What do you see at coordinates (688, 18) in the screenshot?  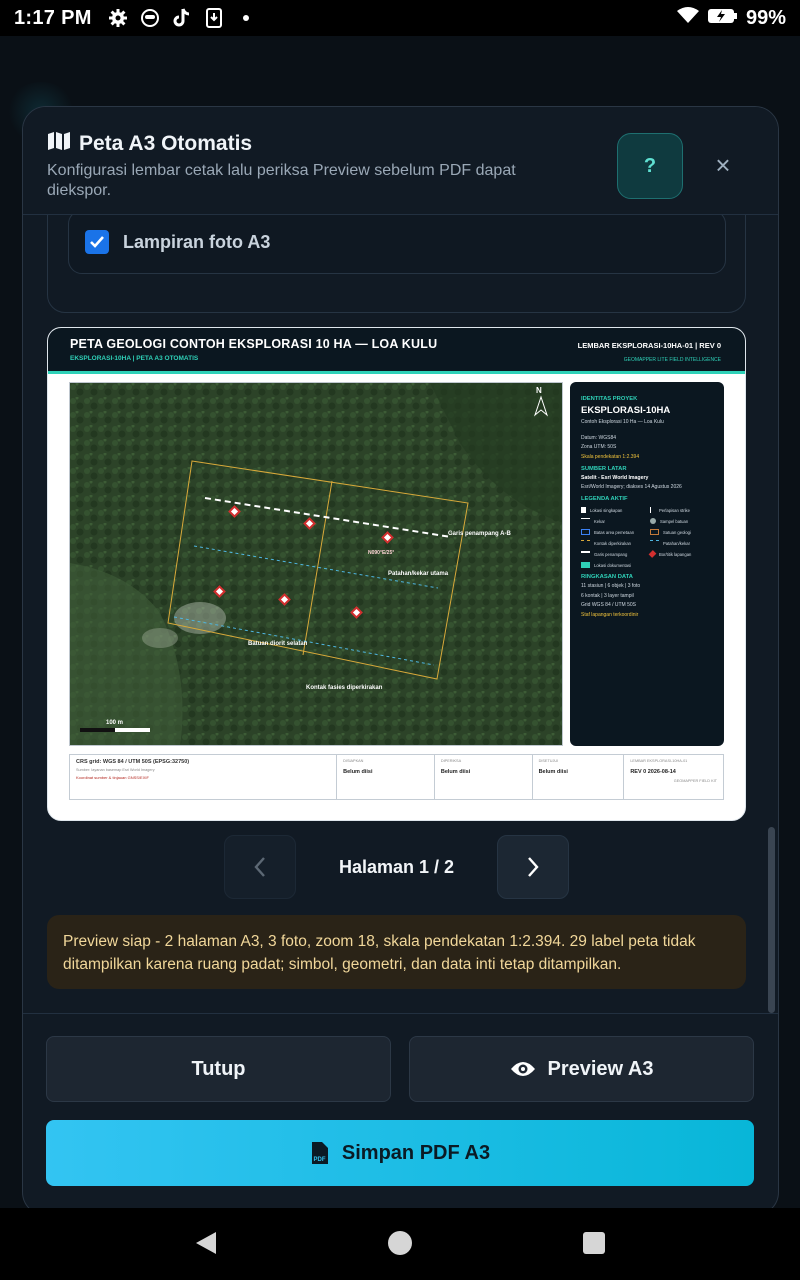 I see `wifi-icon` at bounding box center [688, 18].